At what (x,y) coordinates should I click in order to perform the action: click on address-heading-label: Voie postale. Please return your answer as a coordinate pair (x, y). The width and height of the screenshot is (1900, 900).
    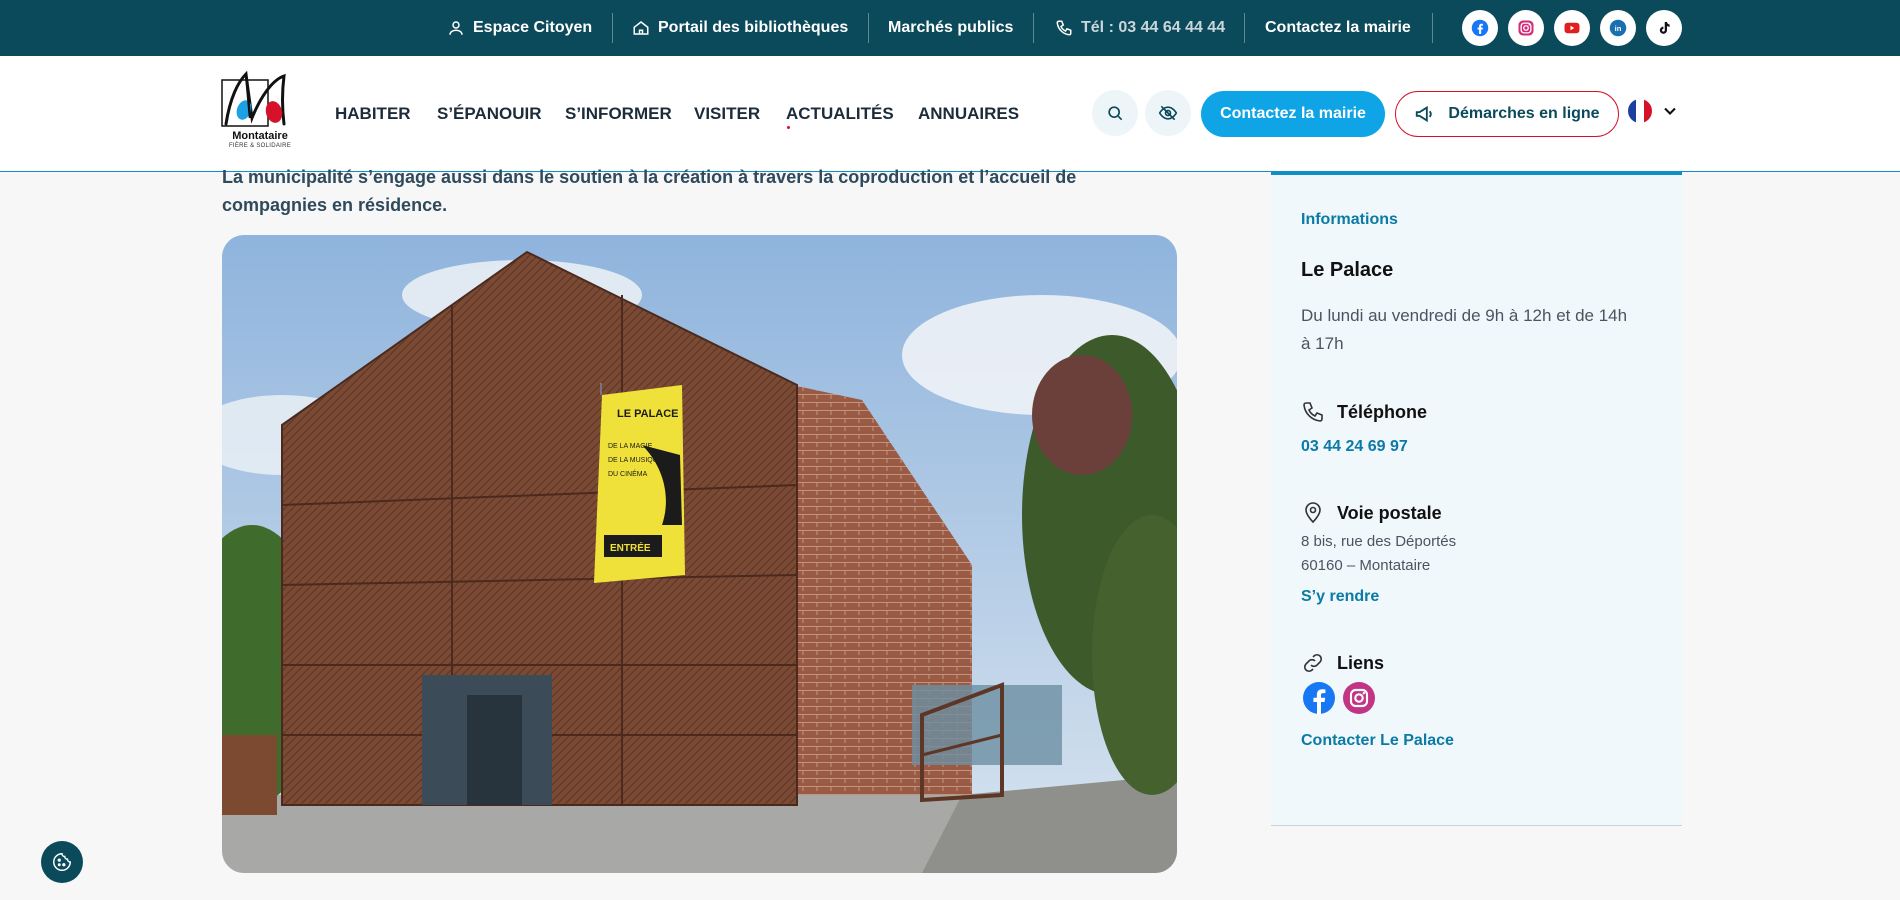
    Looking at the image, I should click on (1389, 512).